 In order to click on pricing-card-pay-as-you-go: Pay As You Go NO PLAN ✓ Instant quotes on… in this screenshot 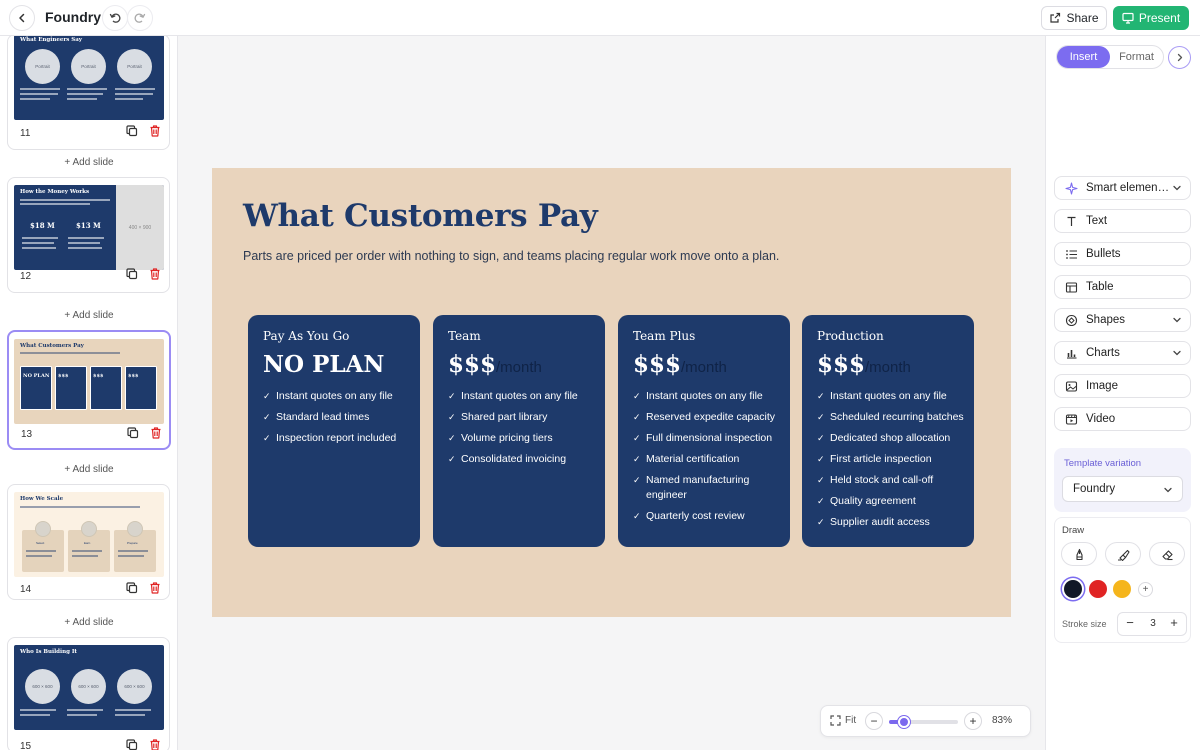, I will do `click(334, 431)`.